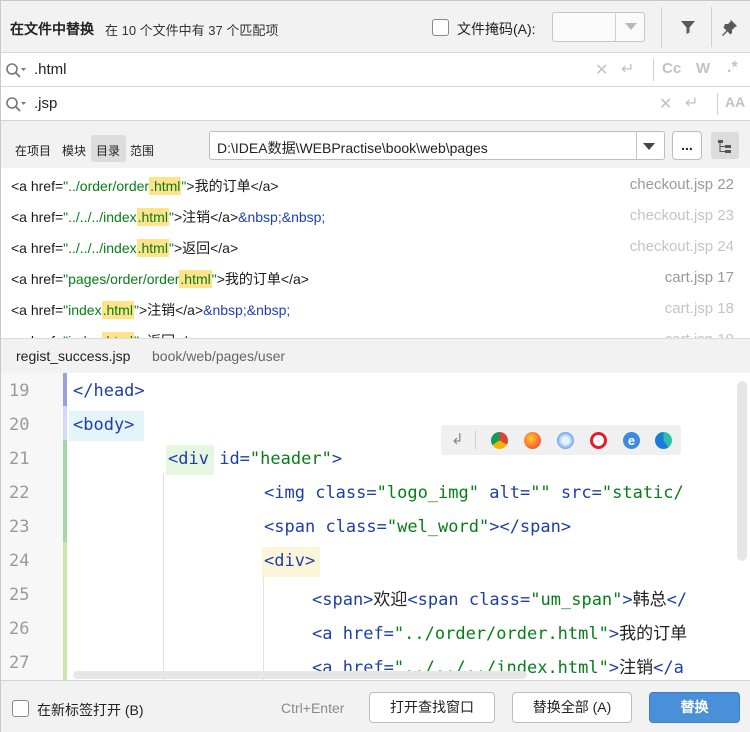  I want to click on result-location: cart.jsp 19, so click(699, 334).